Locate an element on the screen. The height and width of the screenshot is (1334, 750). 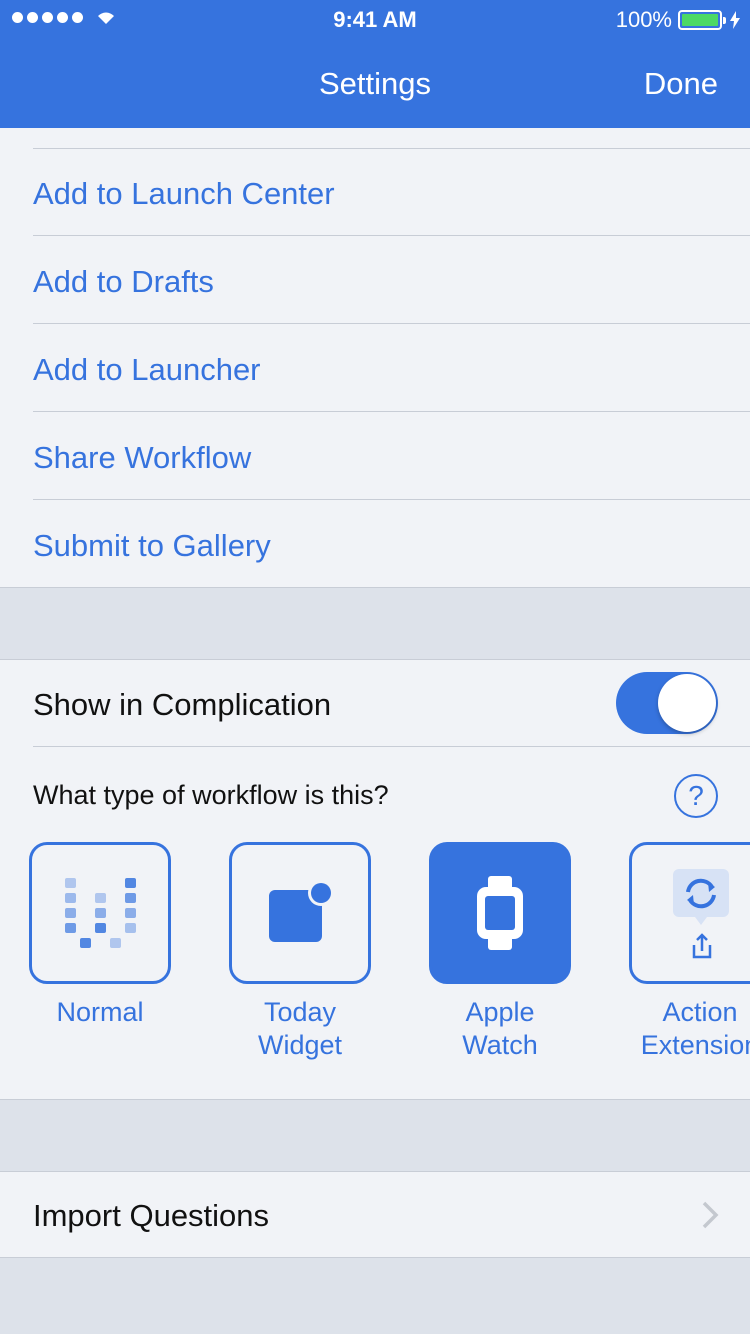
import-questions-label: Import Questions is located at coordinates (151, 1215).